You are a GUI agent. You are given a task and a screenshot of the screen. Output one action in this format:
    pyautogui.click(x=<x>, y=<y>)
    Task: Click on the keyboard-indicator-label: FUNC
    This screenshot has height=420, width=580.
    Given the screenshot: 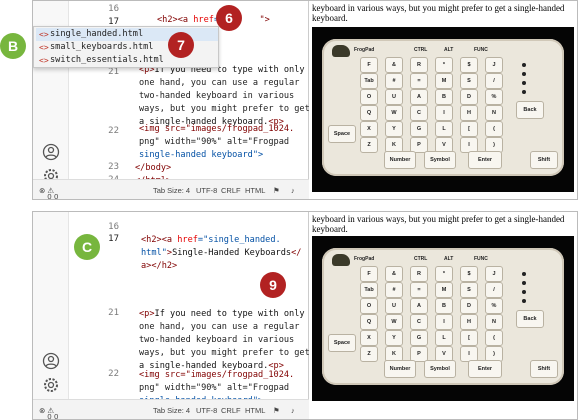 What is the action you would take?
    pyautogui.click(x=481, y=259)
    